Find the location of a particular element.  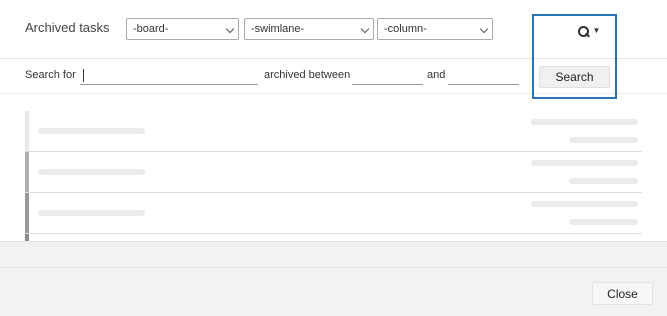

board-select: -board- is located at coordinates (182, 29).